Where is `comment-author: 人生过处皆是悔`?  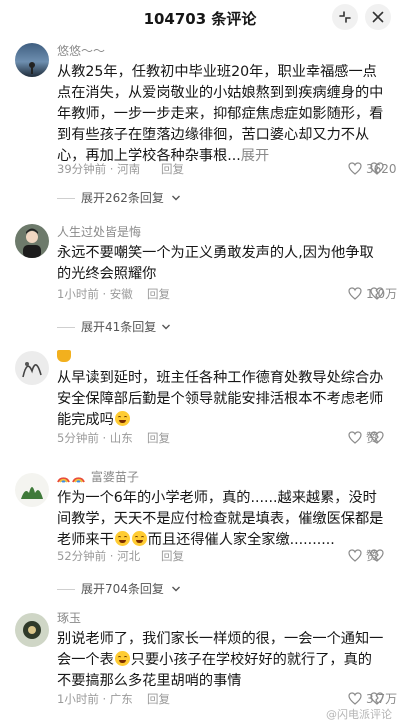 comment-author: 人生过处皆是悔 is located at coordinates (220, 232).